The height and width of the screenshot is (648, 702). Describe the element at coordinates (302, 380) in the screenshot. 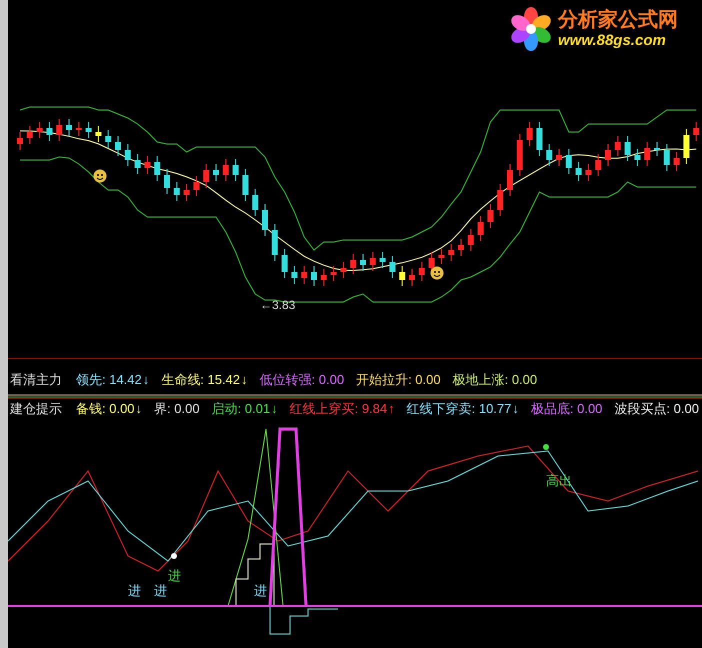

I see `indicator-reading: 低位转强: 0.00` at that location.